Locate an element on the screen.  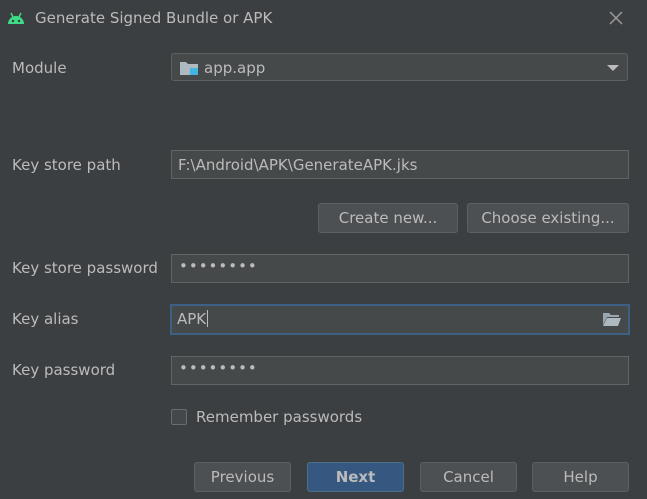
text-caret is located at coordinates (208, 318).